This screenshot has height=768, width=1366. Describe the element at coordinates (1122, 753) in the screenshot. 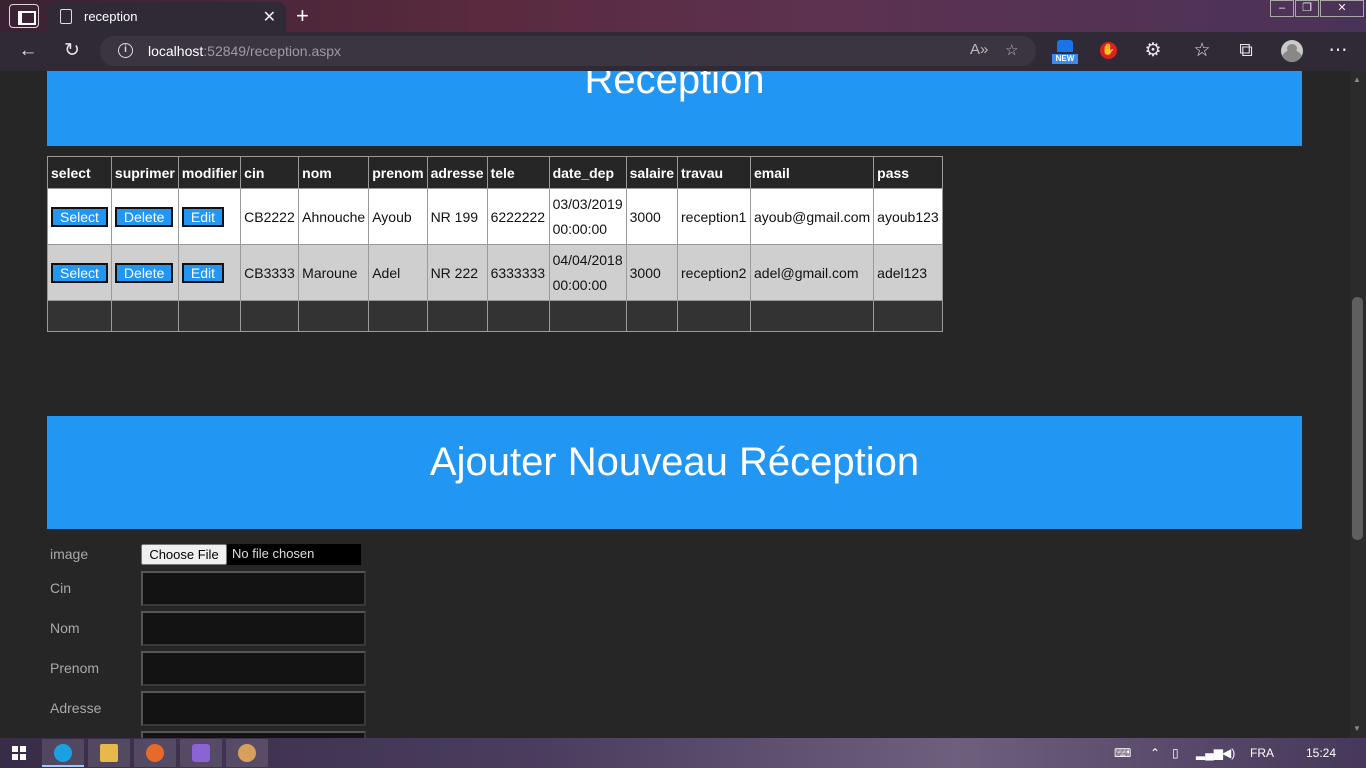

I see `keyboard-icon: ⌨` at that location.